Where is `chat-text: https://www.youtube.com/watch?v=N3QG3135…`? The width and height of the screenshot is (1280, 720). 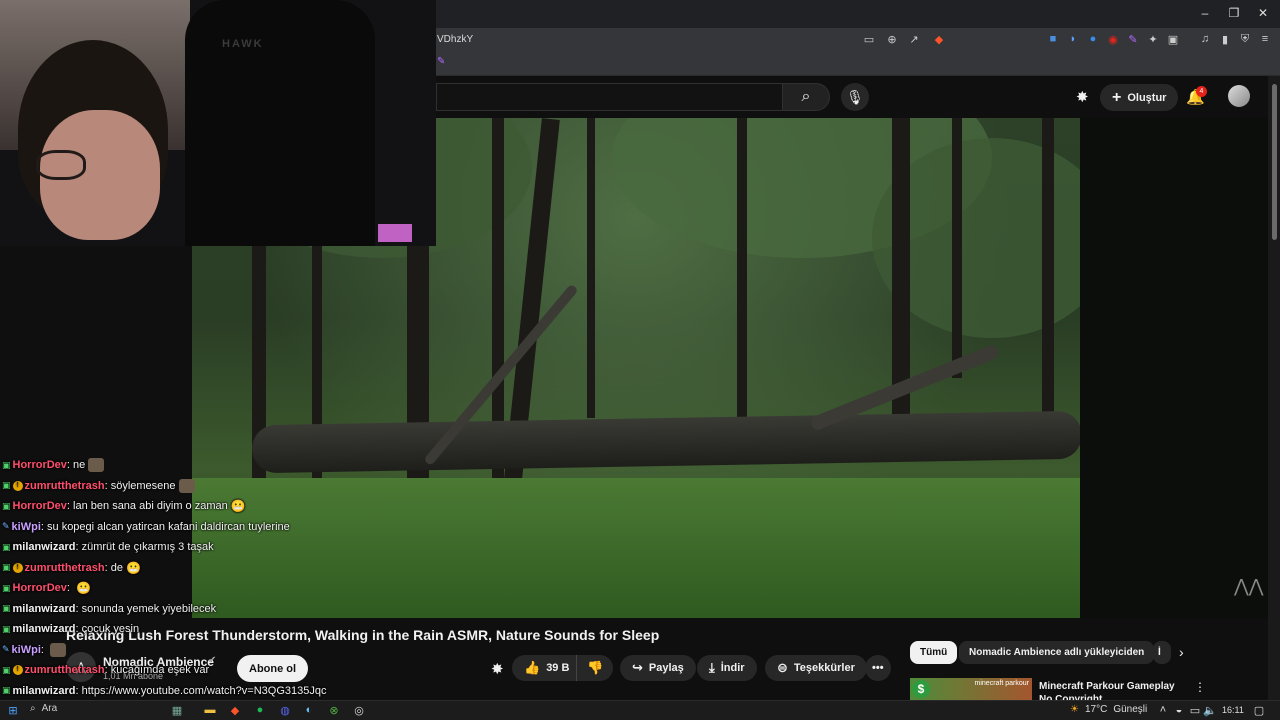 chat-text: https://www.youtube.com/watch?v=N3QG3135… is located at coordinates (204, 691).